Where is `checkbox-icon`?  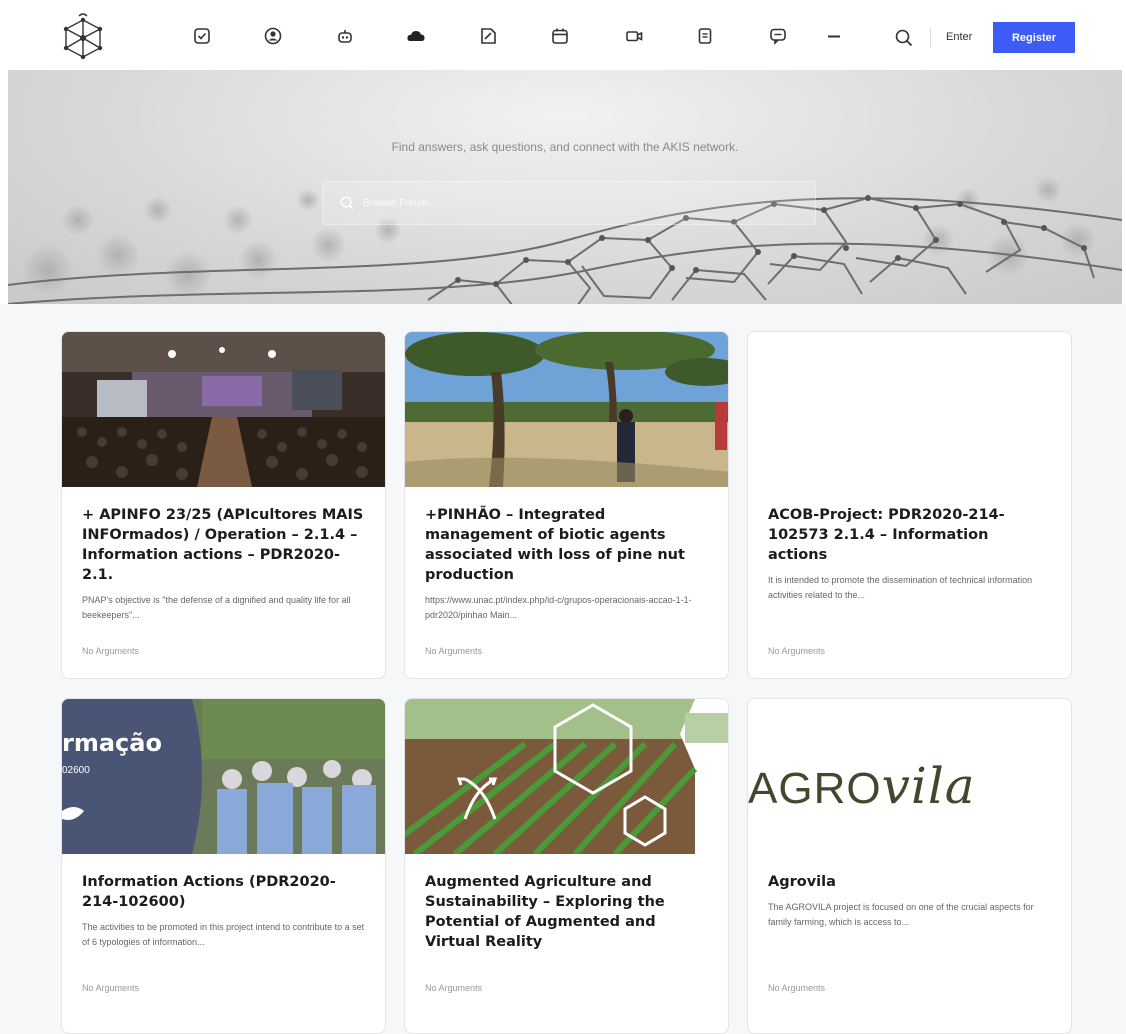
checkbox-icon is located at coordinates (202, 36).